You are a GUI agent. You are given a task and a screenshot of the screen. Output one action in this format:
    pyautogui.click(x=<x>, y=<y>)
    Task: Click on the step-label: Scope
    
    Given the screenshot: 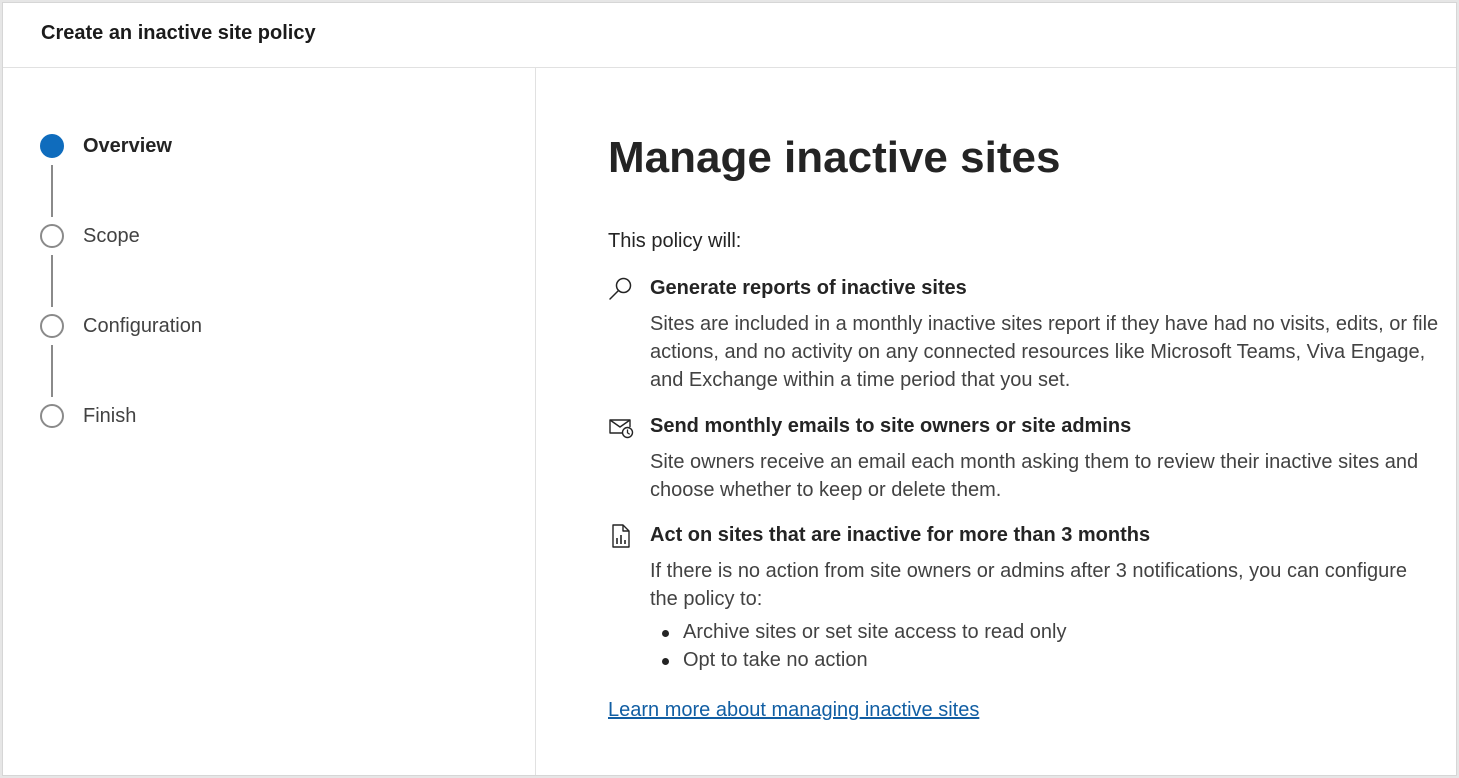 What is the action you would take?
    pyautogui.click(x=111, y=236)
    